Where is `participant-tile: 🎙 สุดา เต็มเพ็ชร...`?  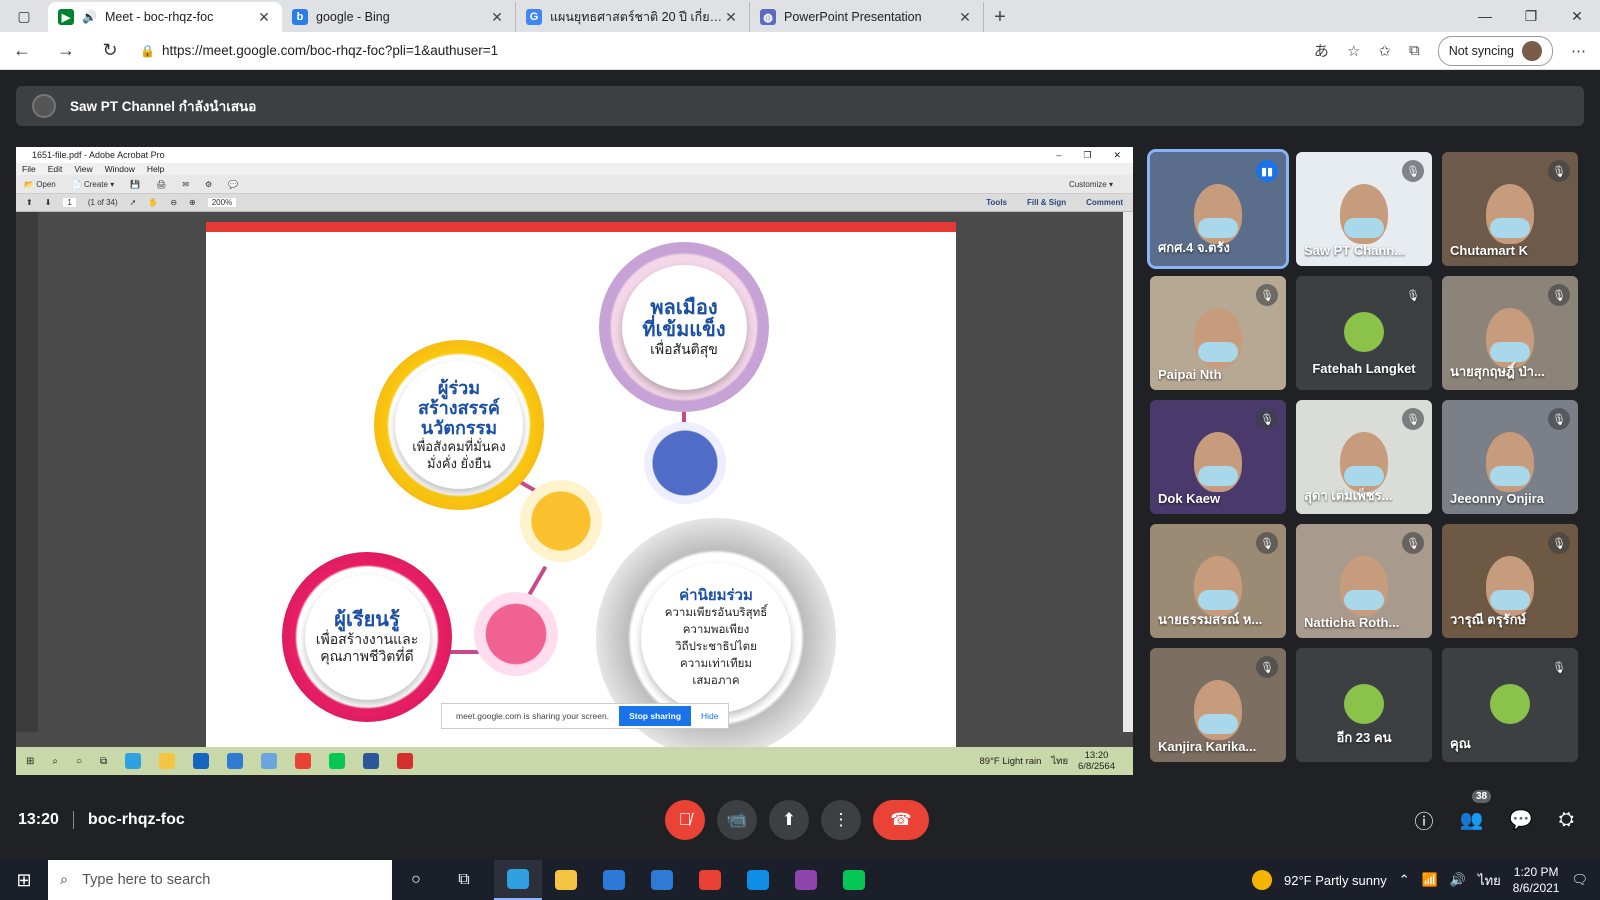 participant-tile: 🎙 สุดา เต็มเพ็ชร... is located at coordinates (1364, 457).